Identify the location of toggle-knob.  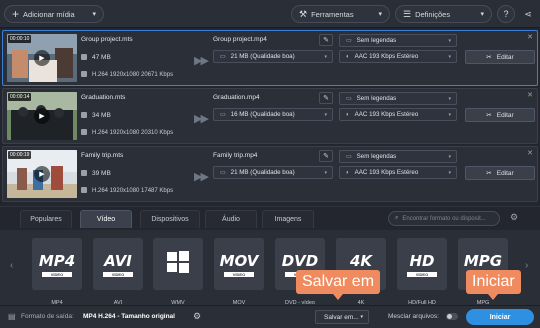
(449, 316).